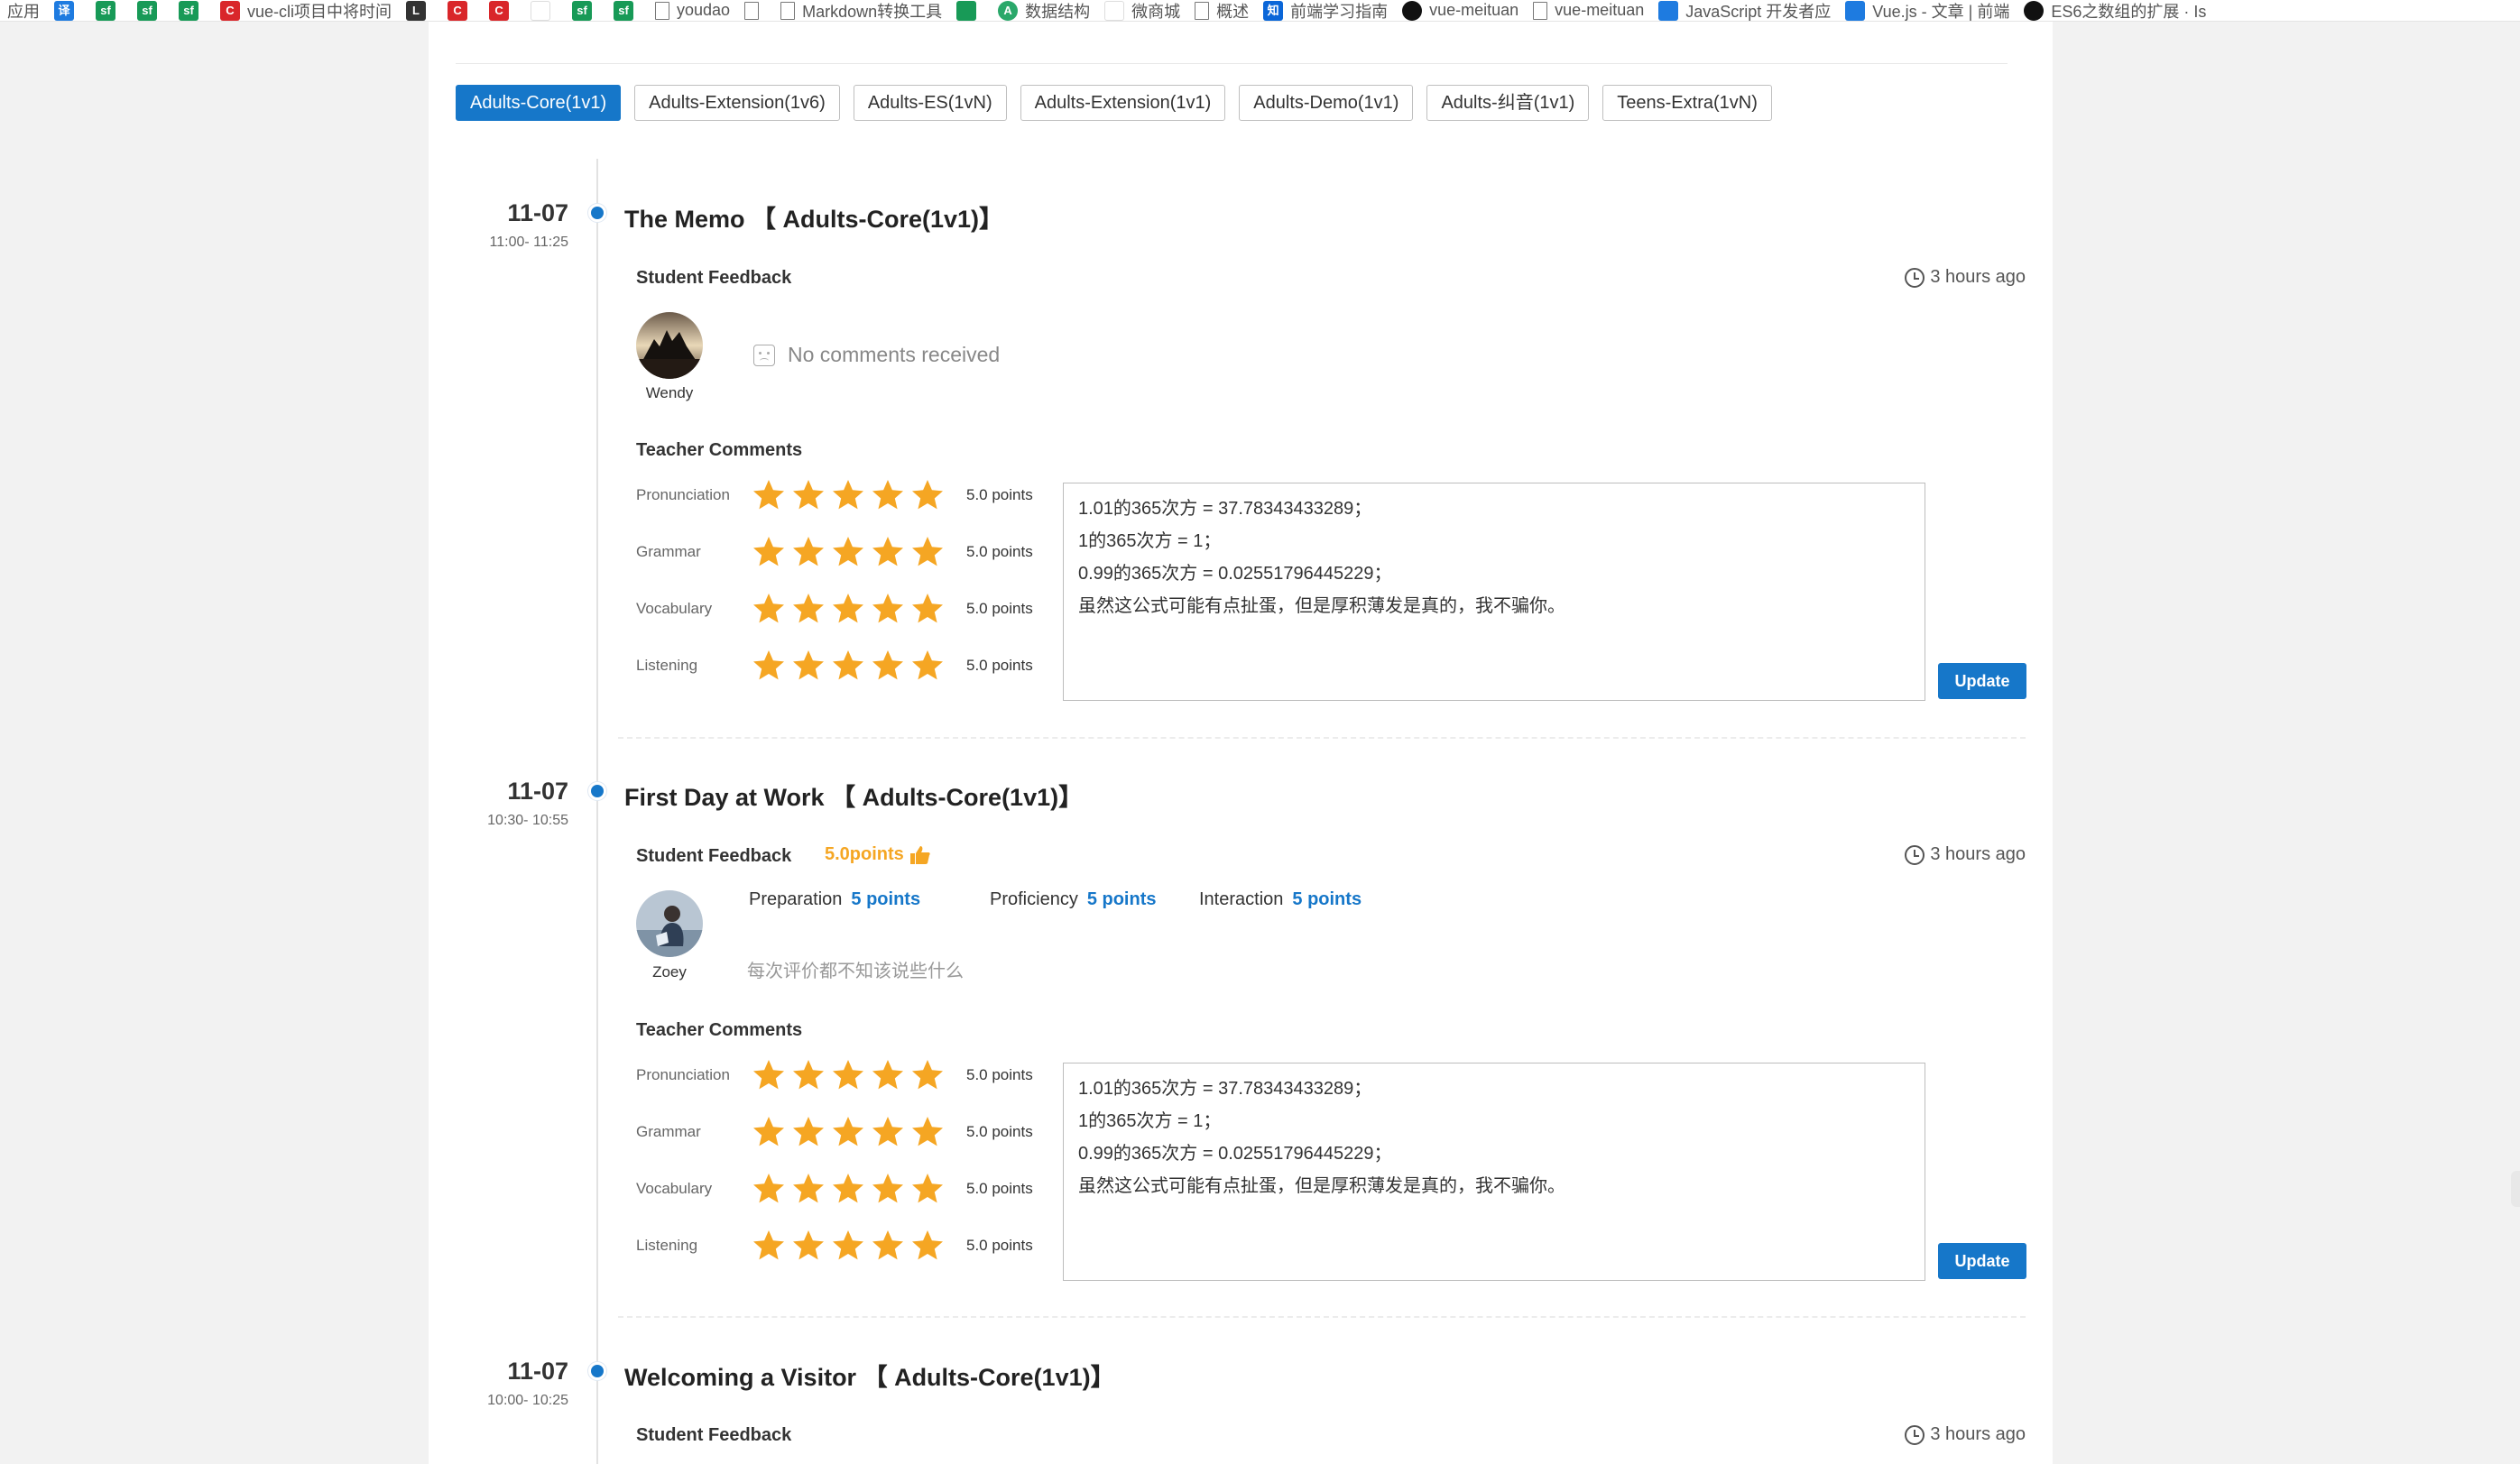  Describe the element at coordinates (737, 103) in the screenshot. I see `tab-adults-extension-1v6: Adults-Extension(1v6)` at that location.